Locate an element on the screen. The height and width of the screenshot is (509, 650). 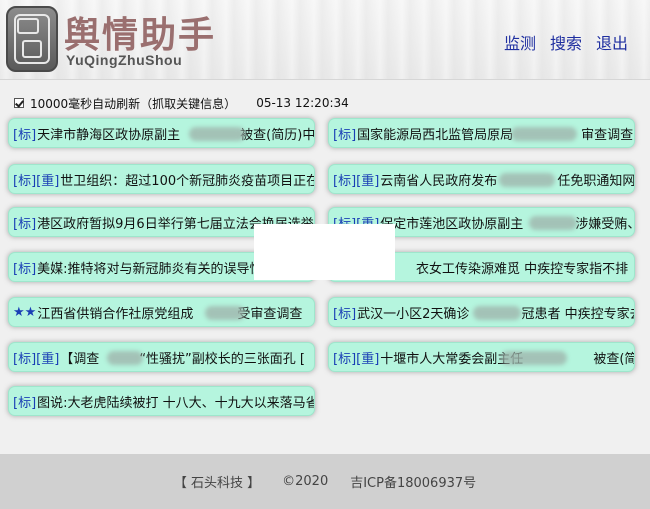
nav-monitor-link: 监测 is located at coordinates (520, 42).